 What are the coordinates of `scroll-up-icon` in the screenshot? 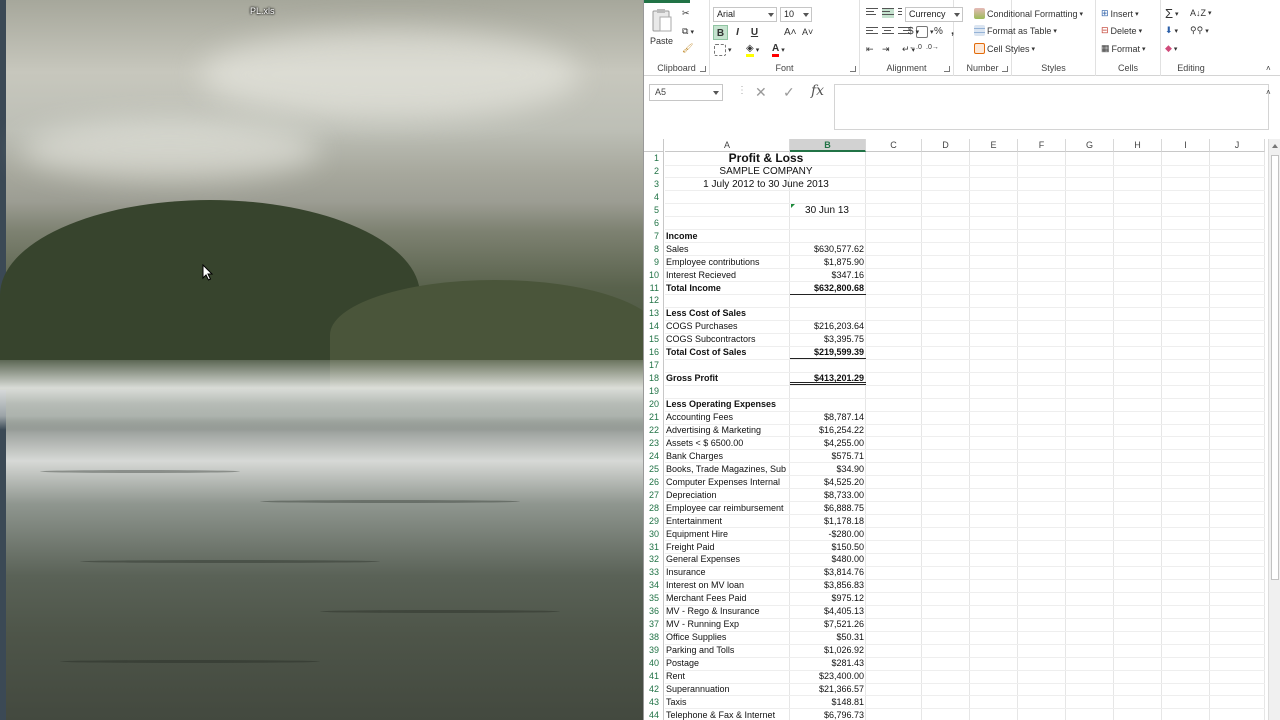 It's located at (1275, 146).